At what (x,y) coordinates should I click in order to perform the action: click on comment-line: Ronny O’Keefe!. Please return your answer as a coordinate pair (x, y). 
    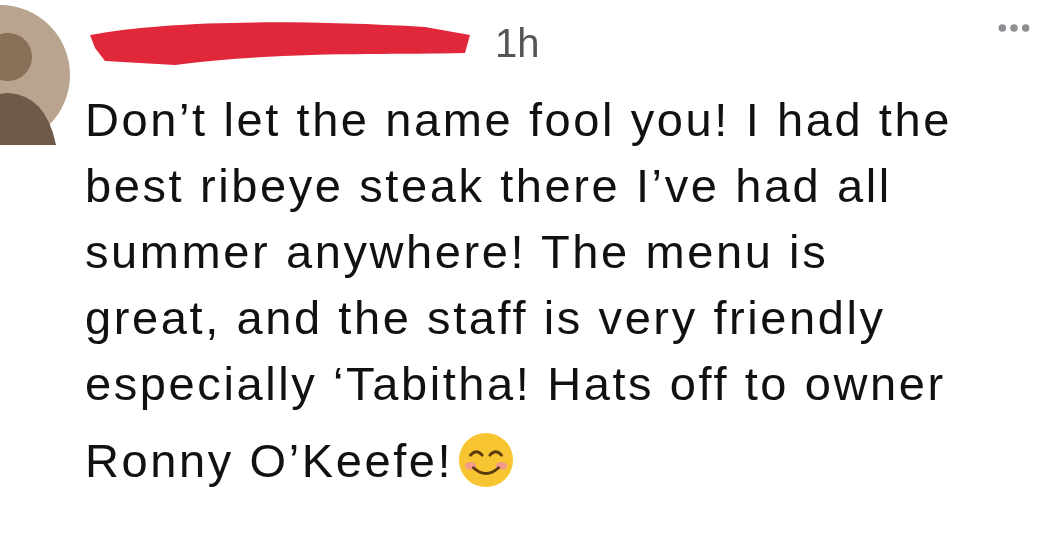
    Looking at the image, I should click on (269, 460).